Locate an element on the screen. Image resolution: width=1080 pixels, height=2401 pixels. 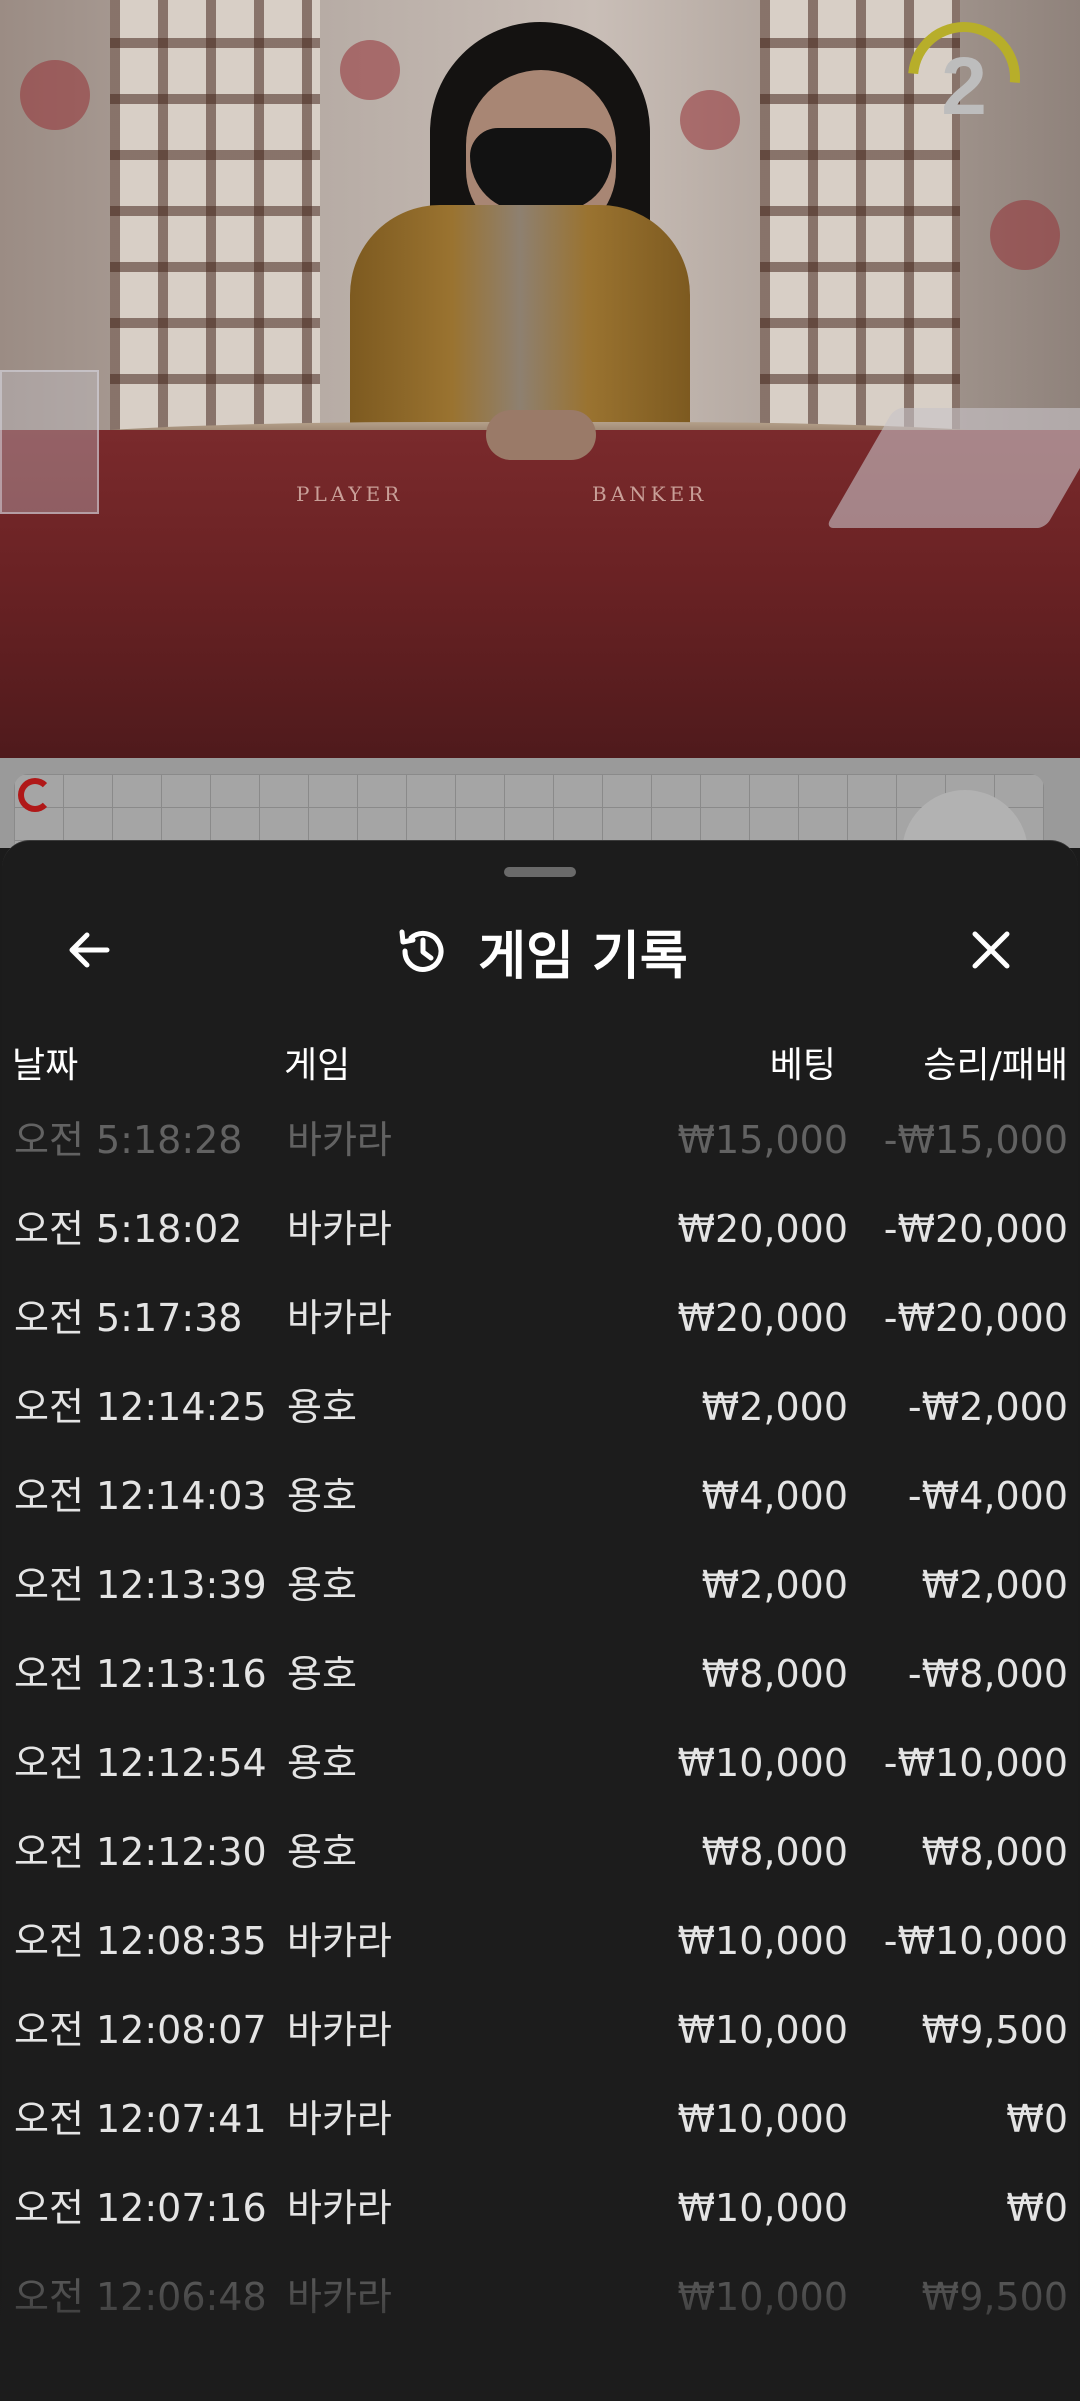
table-label-banker: BANKER is located at coordinates (650, 494).